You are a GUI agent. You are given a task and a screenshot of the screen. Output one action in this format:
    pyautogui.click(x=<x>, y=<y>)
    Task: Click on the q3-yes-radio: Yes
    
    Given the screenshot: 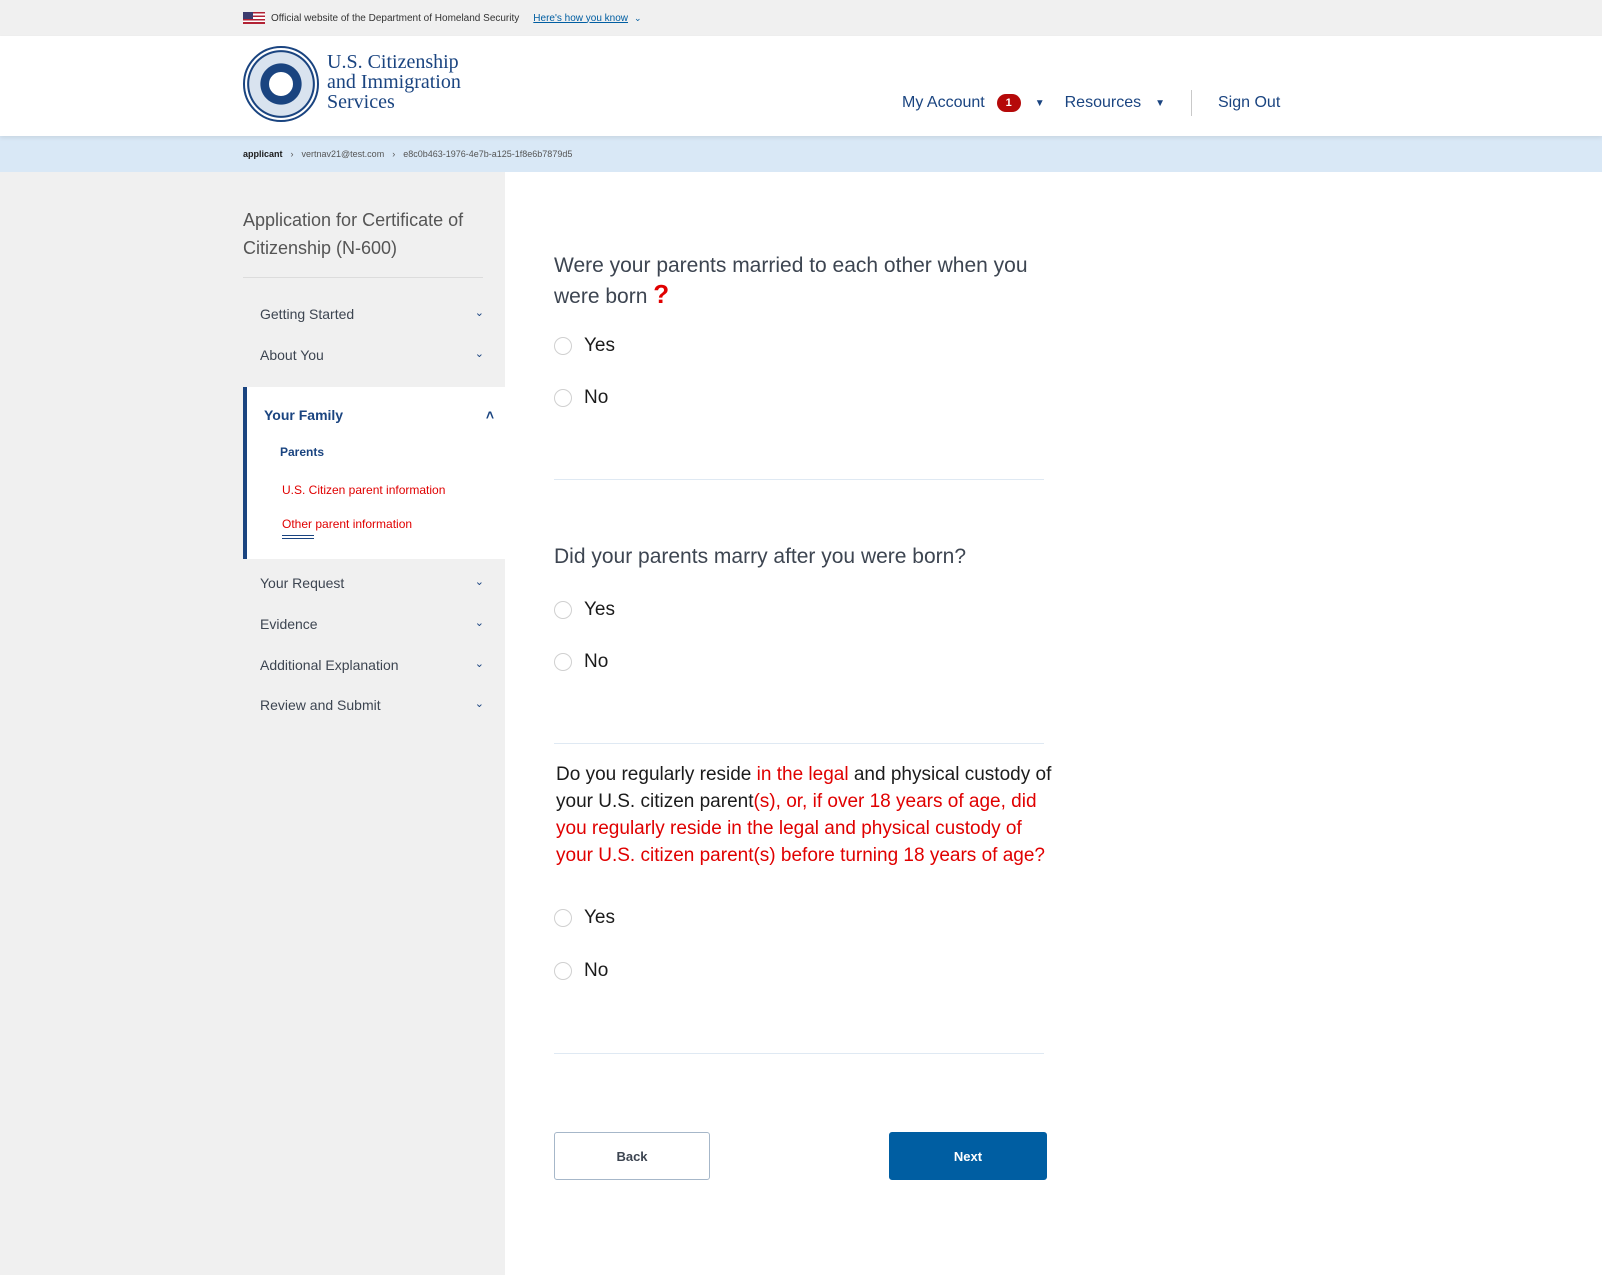 What is the action you would take?
    pyautogui.click(x=584, y=918)
    